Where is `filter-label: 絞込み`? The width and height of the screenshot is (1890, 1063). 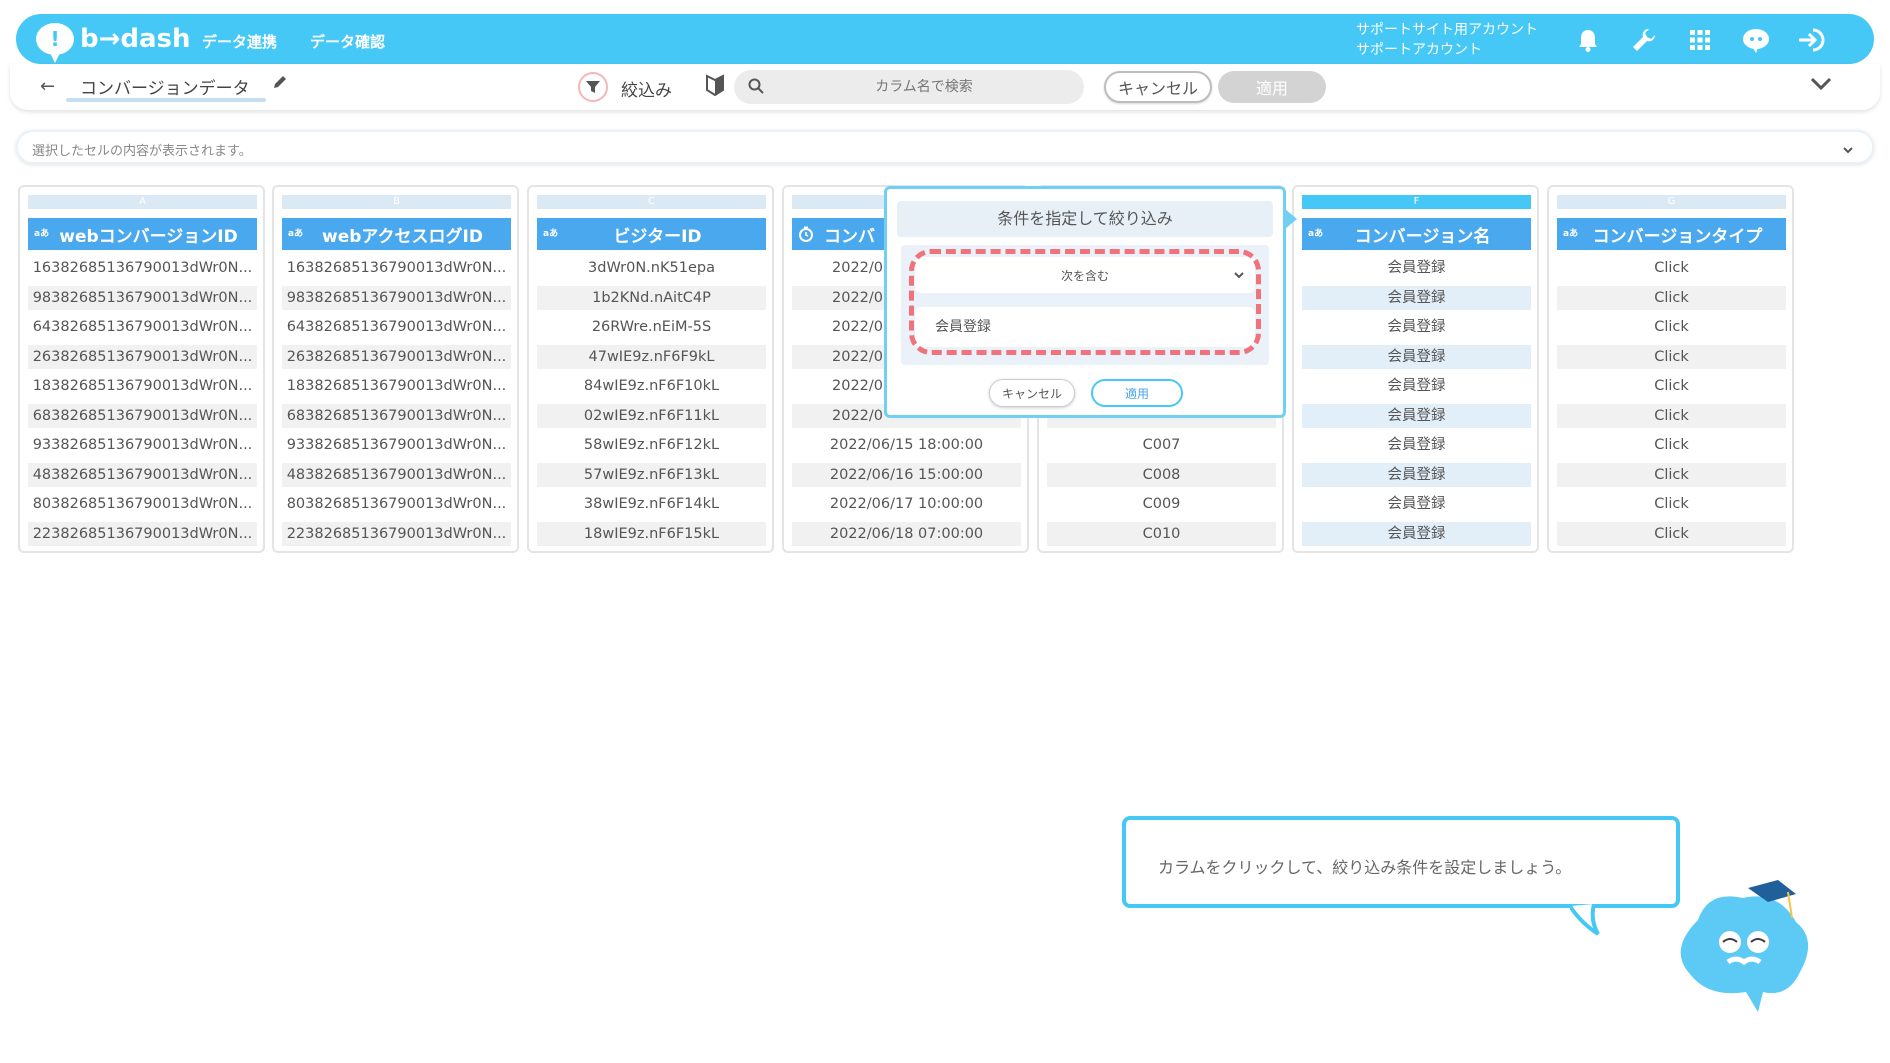
filter-label: 絞込み is located at coordinates (646, 91).